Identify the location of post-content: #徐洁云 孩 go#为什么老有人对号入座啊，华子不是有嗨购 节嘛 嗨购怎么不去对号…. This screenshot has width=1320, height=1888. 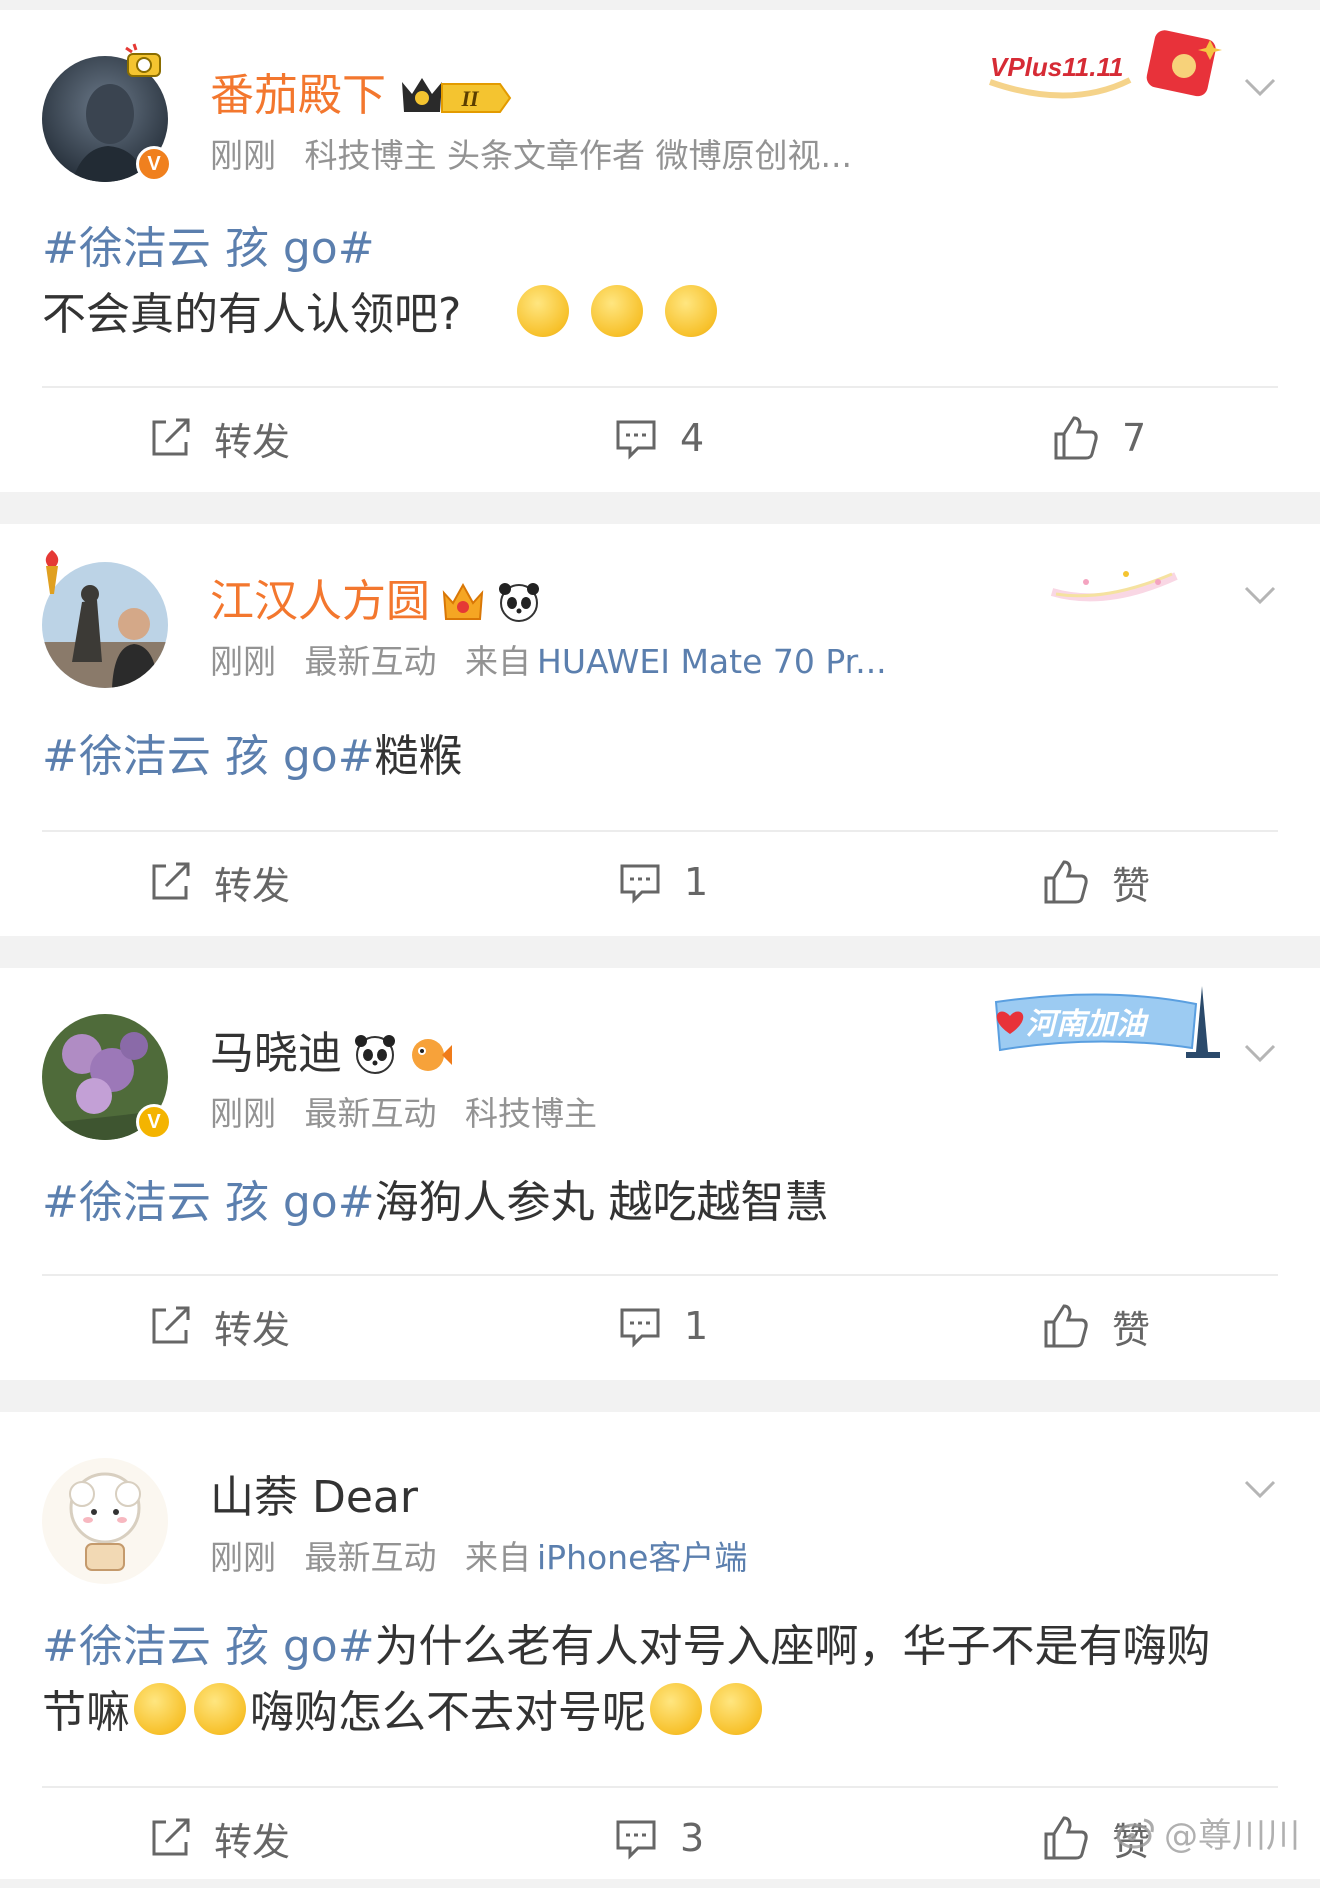
(661, 1680).